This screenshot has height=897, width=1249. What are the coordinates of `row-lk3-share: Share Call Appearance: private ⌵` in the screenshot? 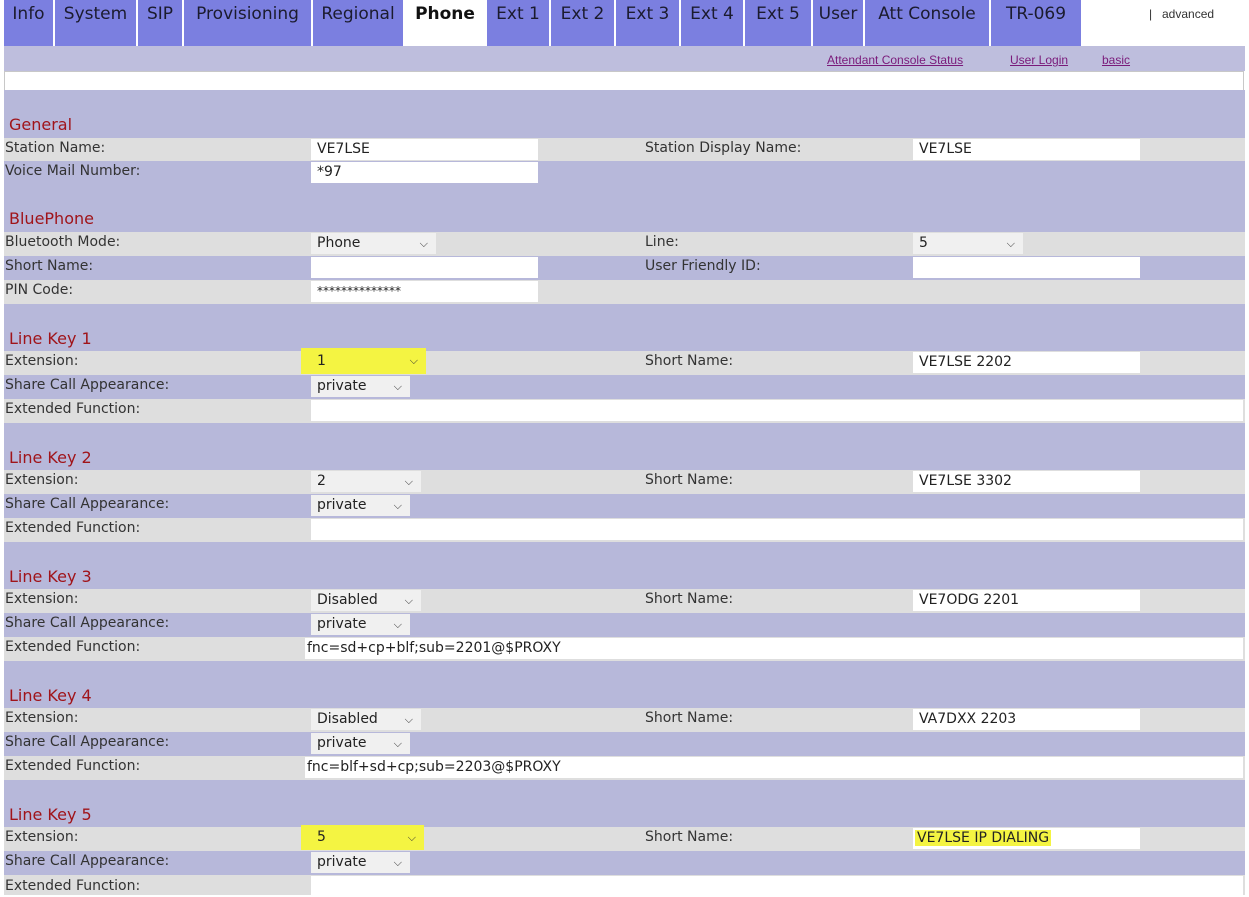 It's located at (624, 625).